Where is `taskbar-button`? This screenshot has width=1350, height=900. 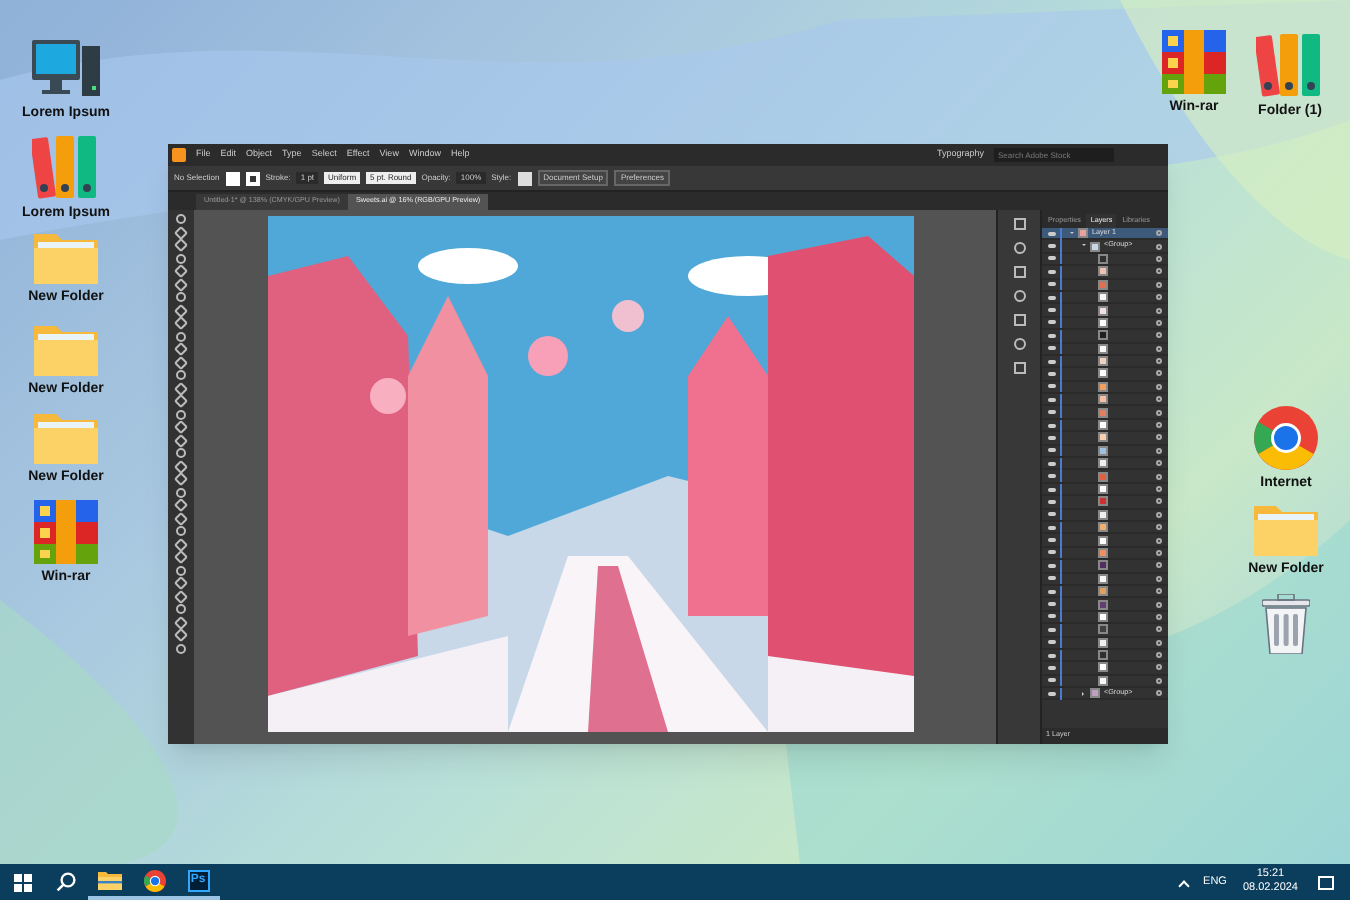 taskbar-button is located at coordinates (154, 882).